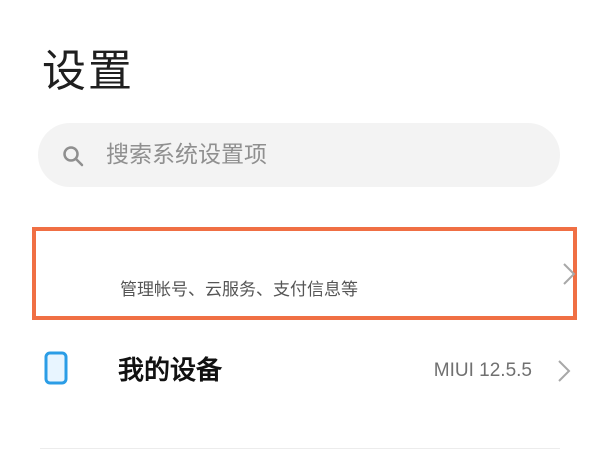  Describe the element at coordinates (482, 370) in the screenshot. I see `miui-version: MIUI 12.5.5` at that location.